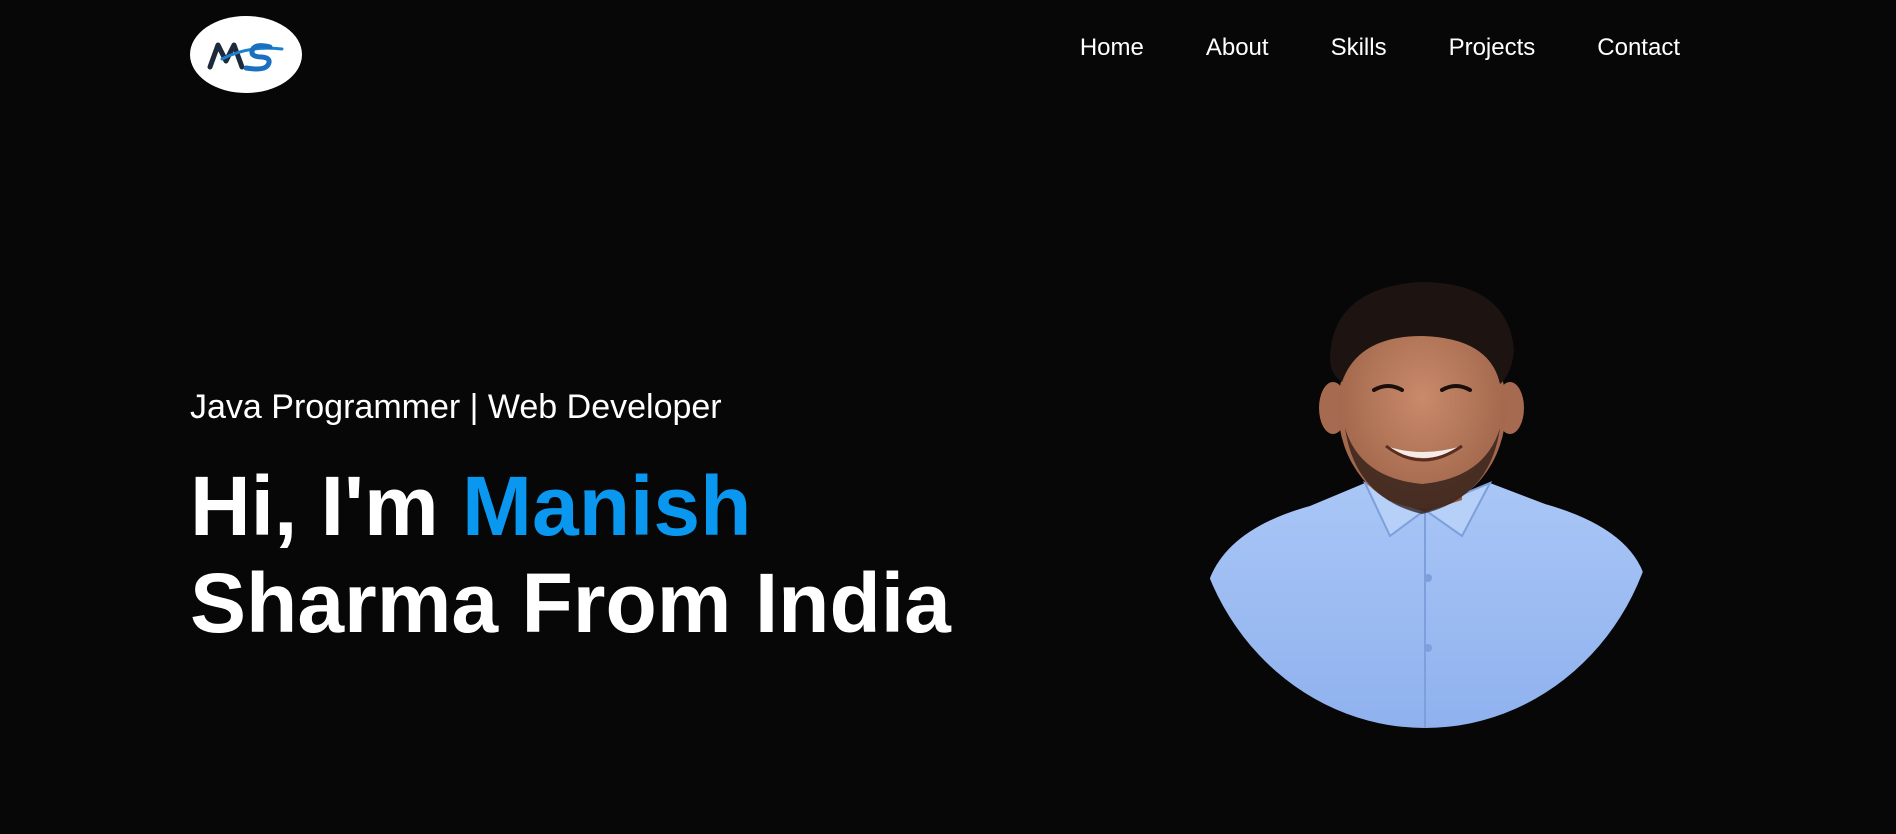 Image resolution: width=1896 pixels, height=834 pixels. Describe the element at coordinates (570, 555) in the screenshot. I see `hero-headline: Hi, I'm Manish Sharma From India` at that location.